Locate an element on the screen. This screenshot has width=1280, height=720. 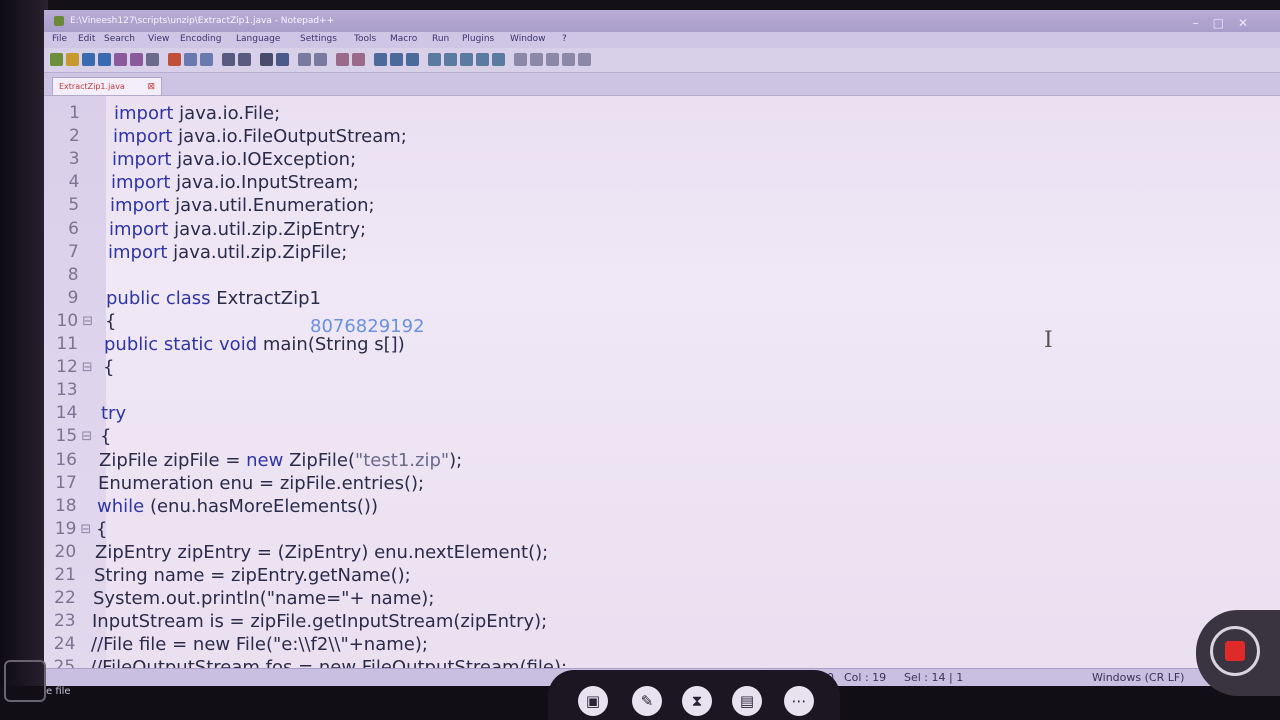
replace-icon is located at coordinates (282, 59).